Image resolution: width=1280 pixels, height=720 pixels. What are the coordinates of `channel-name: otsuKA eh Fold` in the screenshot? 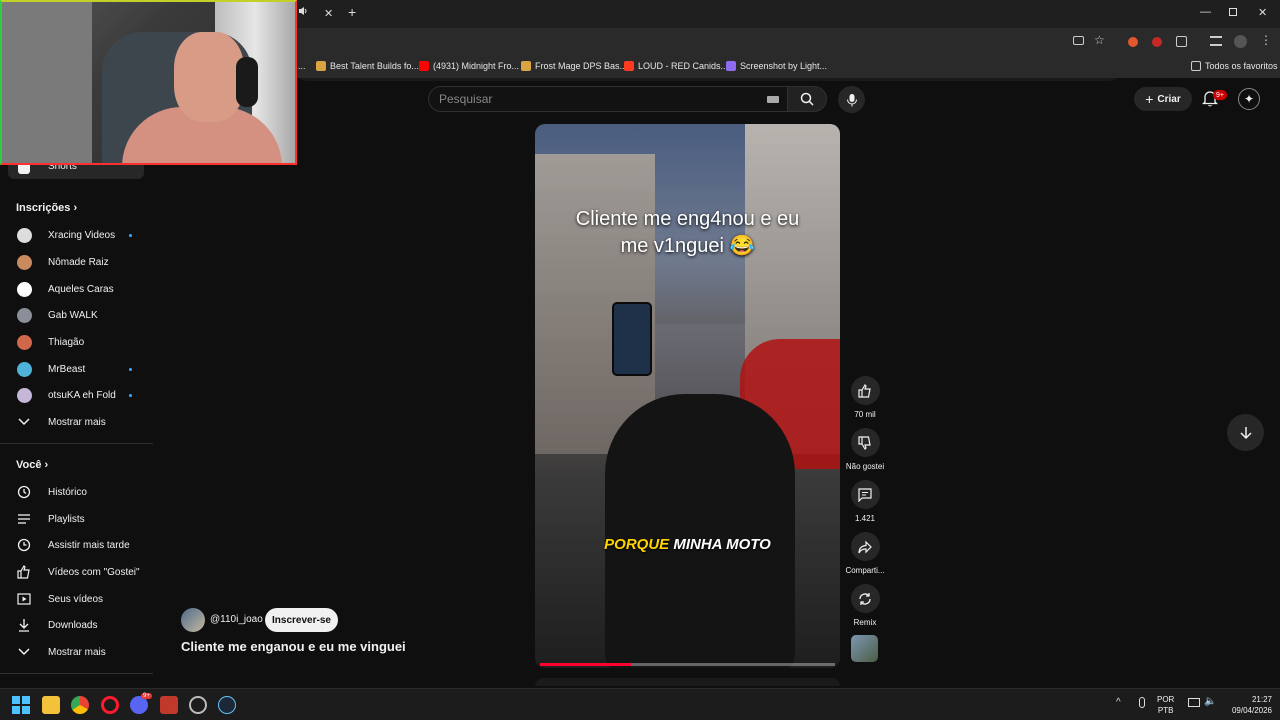 It's located at (82, 395).